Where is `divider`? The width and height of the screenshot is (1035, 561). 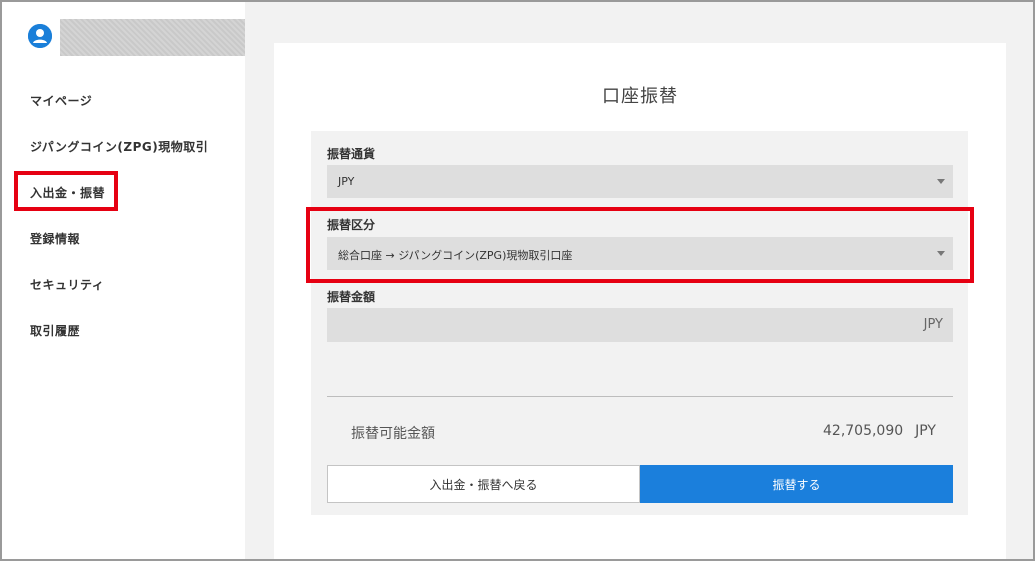
divider is located at coordinates (640, 396).